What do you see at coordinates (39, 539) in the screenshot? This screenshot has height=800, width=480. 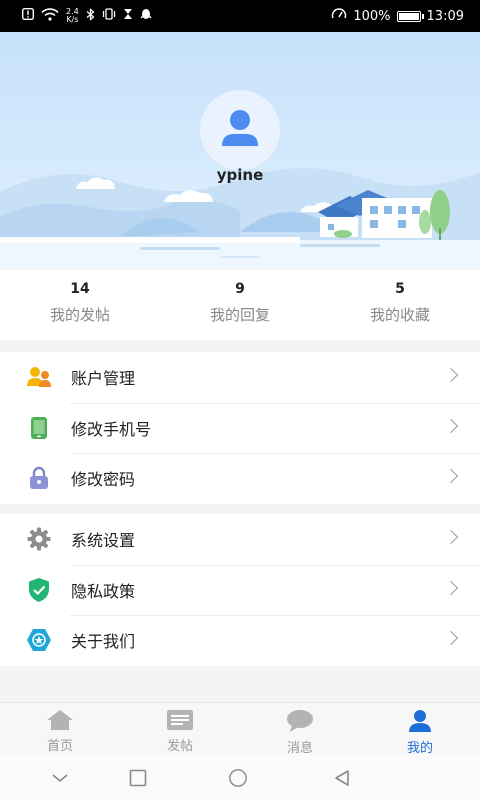 I see `gear-icon` at bounding box center [39, 539].